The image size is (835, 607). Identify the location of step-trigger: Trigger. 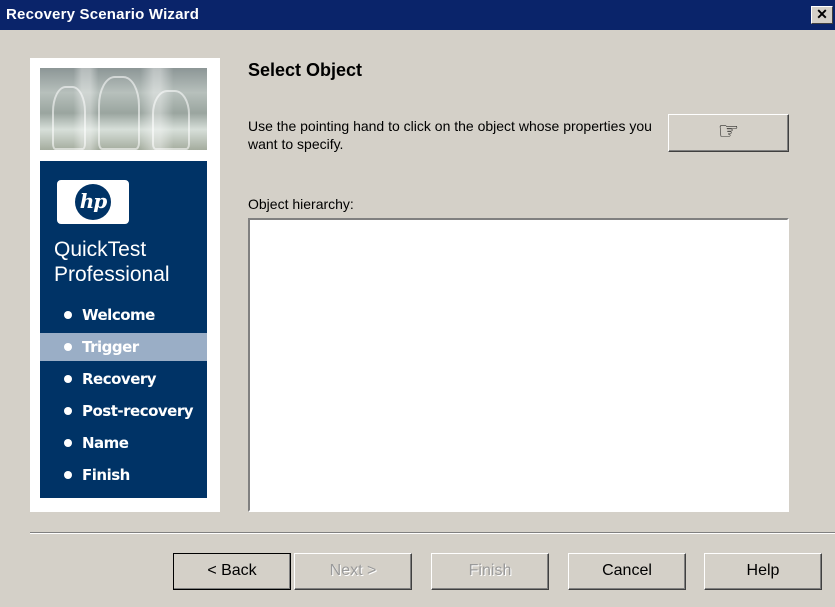
(123, 347).